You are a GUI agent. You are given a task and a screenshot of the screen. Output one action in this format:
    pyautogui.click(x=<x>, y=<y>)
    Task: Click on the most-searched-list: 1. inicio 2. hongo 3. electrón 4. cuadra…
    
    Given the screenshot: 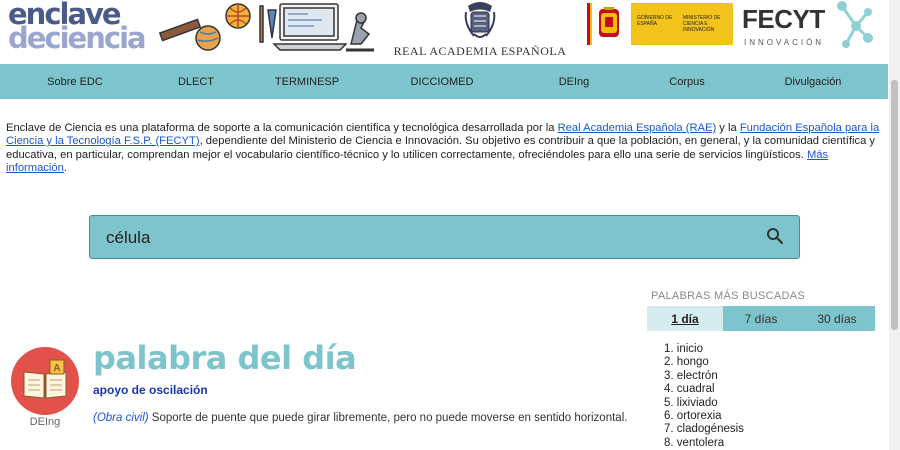 What is the action you would take?
    pyautogui.click(x=704, y=396)
    